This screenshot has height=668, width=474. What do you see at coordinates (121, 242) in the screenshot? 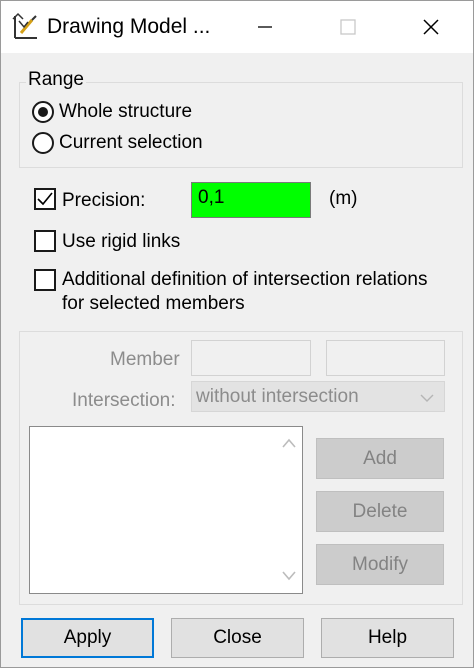
I see `rigid-links-label: Use rigid links` at bounding box center [121, 242].